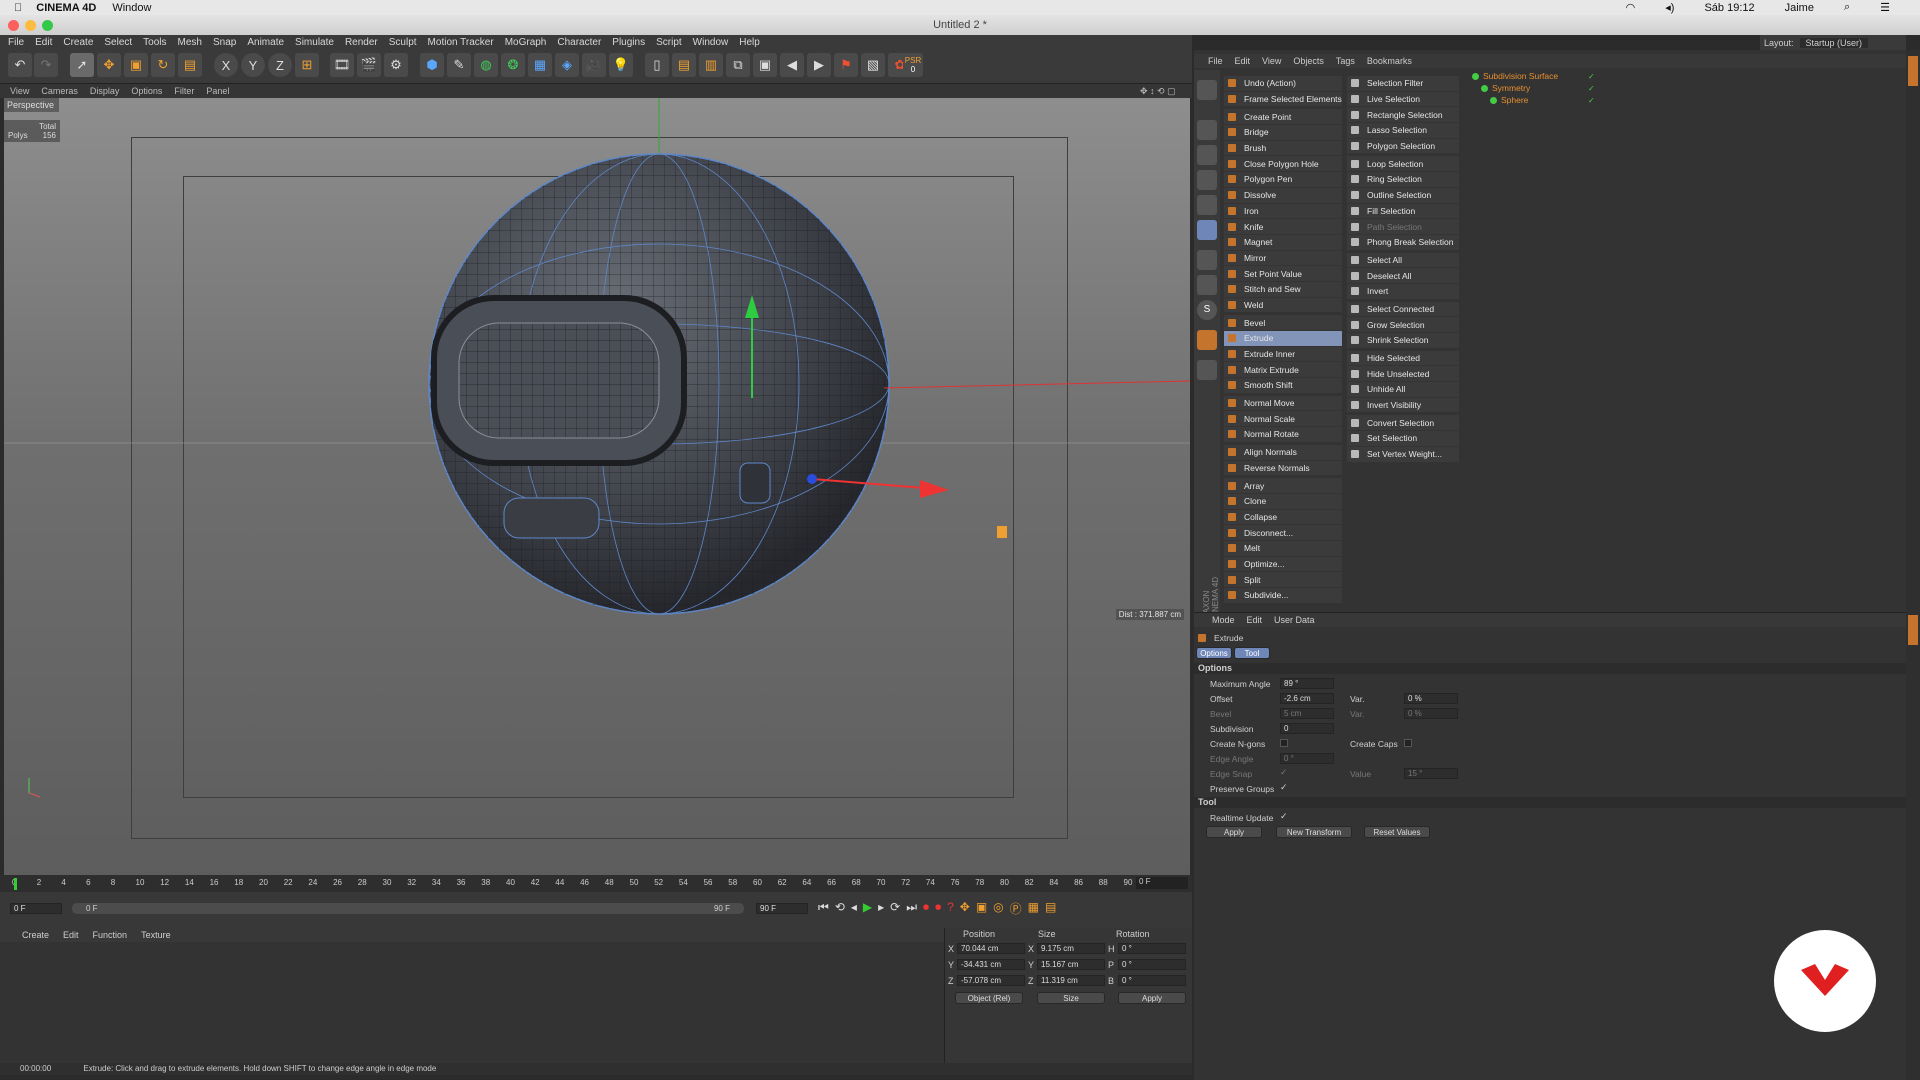 Image resolution: width=1920 pixels, height=1080 pixels. I want to click on timeline-playhead, so click(15, 884).